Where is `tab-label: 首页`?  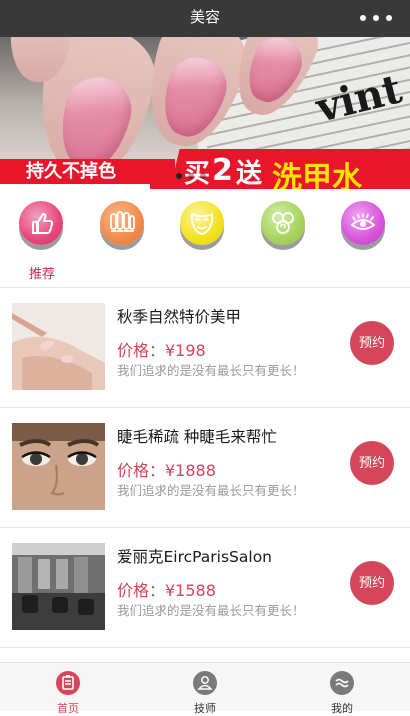 tab-label: 首页 is located at coordinates (68, 708).